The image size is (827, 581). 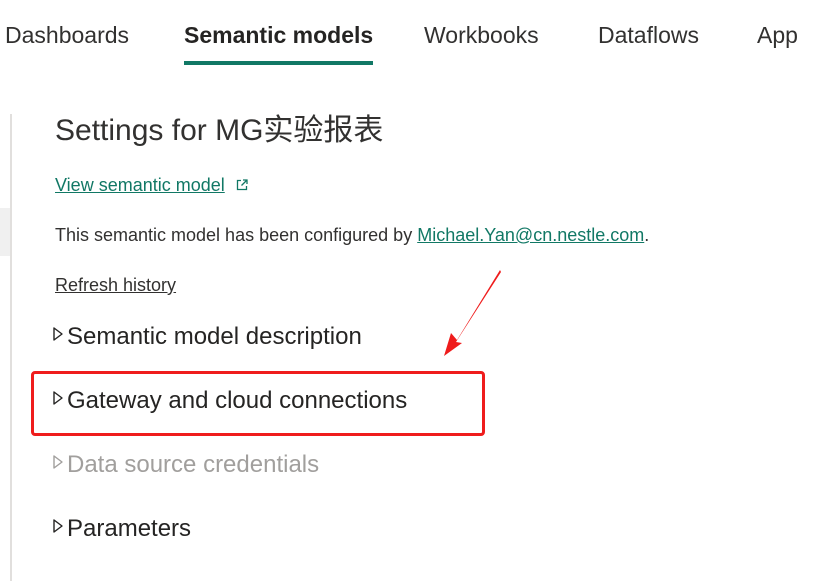 What do you see at coordinates (140, 185) in the screenshot?
I see `view-semantic-model-label: View semantic model` at bounding box center [140, 185].